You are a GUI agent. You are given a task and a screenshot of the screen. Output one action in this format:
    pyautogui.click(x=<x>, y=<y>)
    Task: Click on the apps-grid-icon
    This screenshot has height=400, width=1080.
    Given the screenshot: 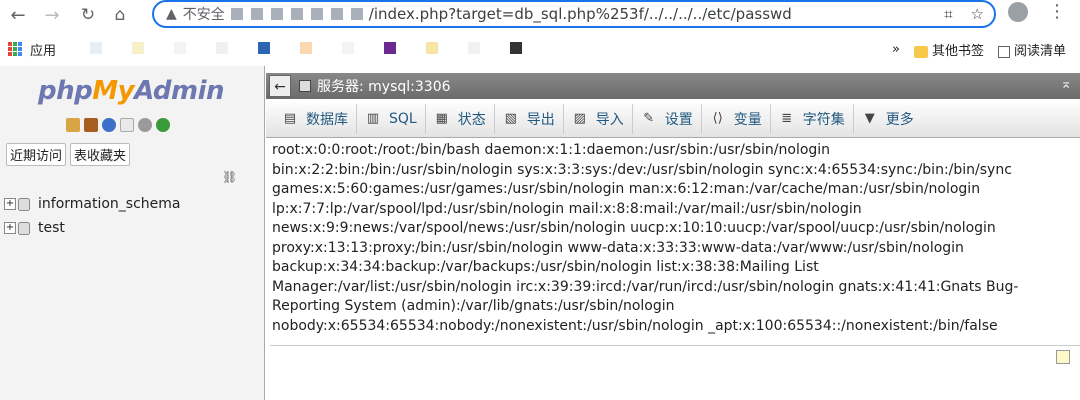 What is the action you would take?
    pyautogui.click(x=15, y=49)
    